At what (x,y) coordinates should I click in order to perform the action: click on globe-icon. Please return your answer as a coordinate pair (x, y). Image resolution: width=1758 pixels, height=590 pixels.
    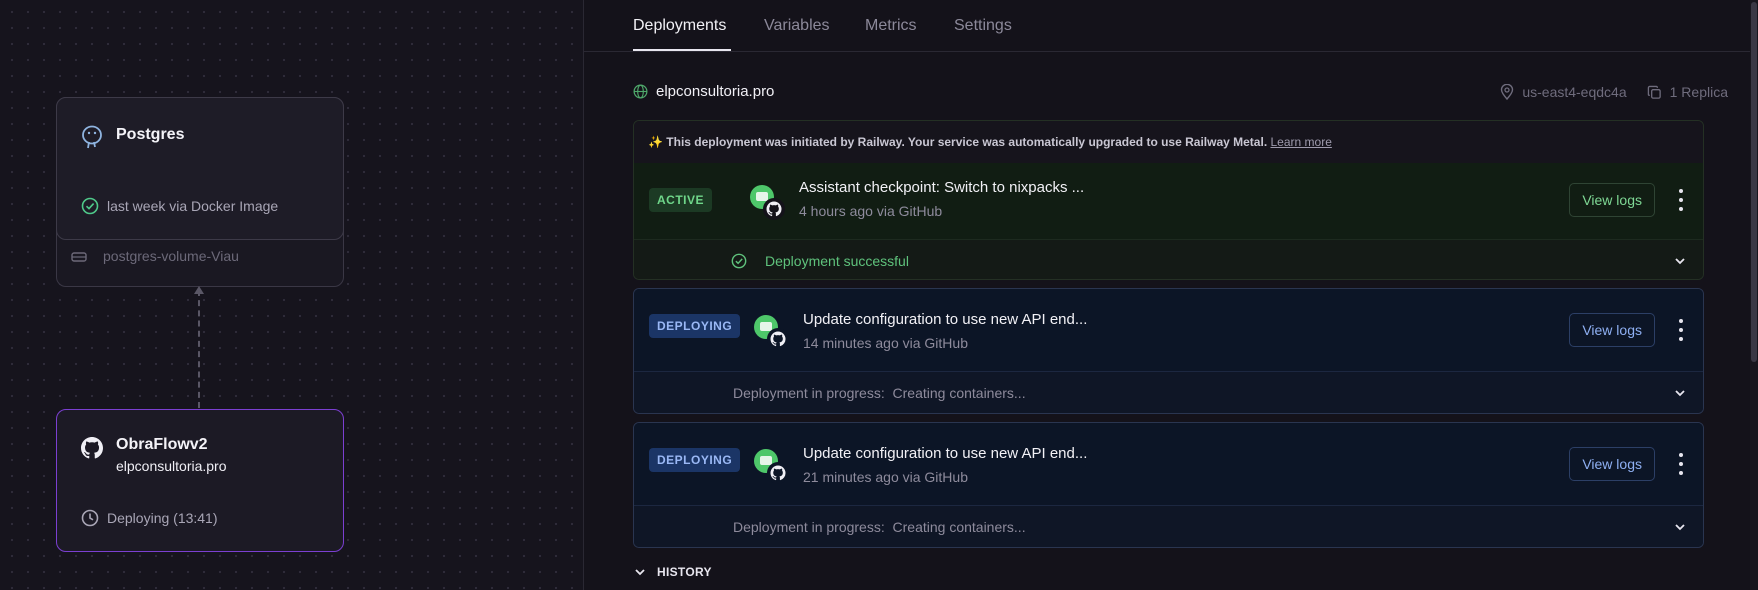
    Looking at the image, I should click on (640, 91).